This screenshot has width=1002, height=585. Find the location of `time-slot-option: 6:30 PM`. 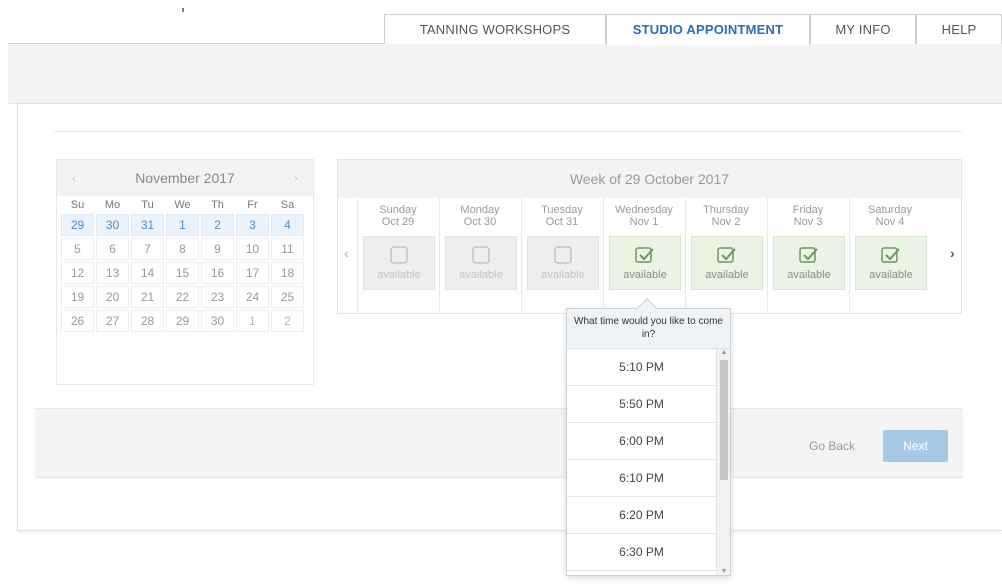

time-slot-option: 6:30 PM is located at coordinates (641, 552).